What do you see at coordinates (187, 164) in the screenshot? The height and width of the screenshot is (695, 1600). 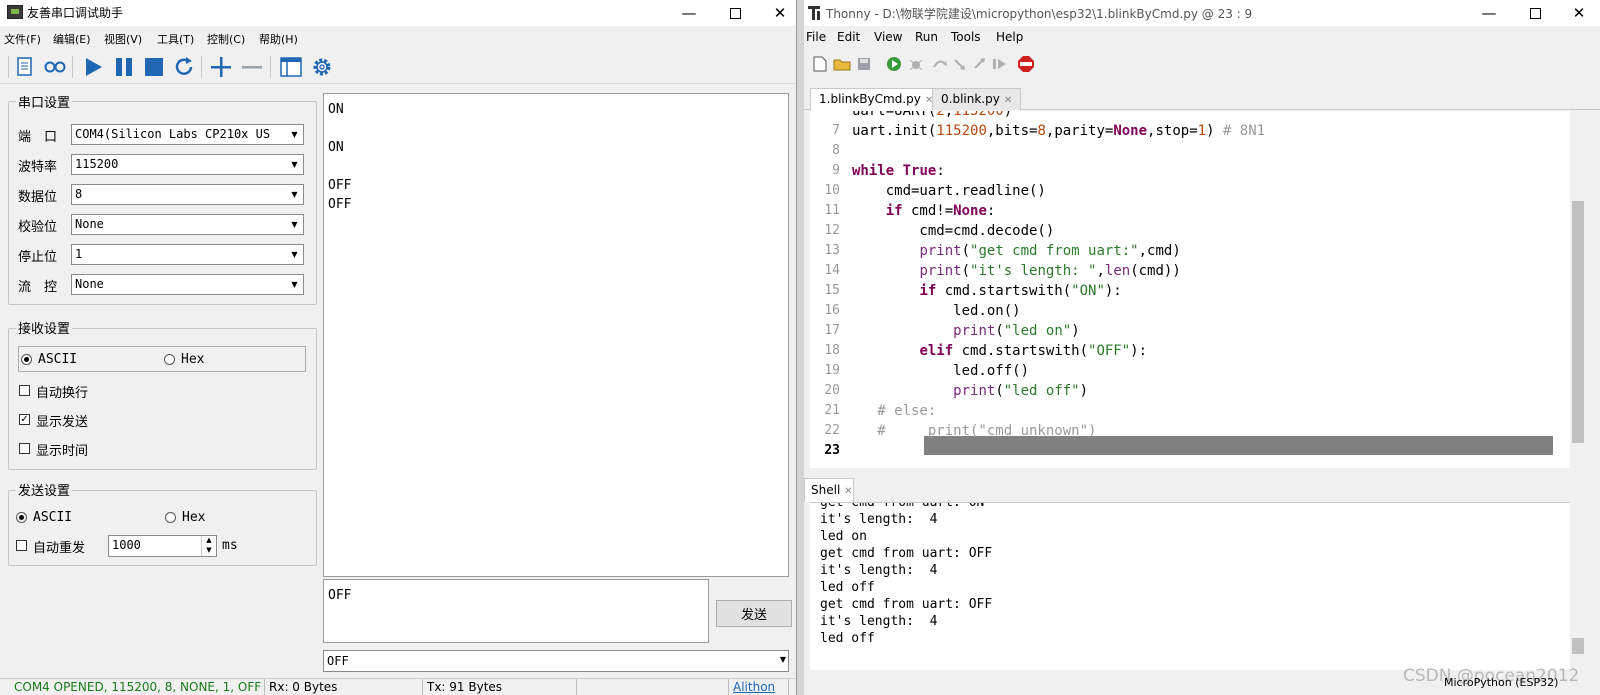 I see `baud-select: 115200 ▼` at bounding box center [187, 164].